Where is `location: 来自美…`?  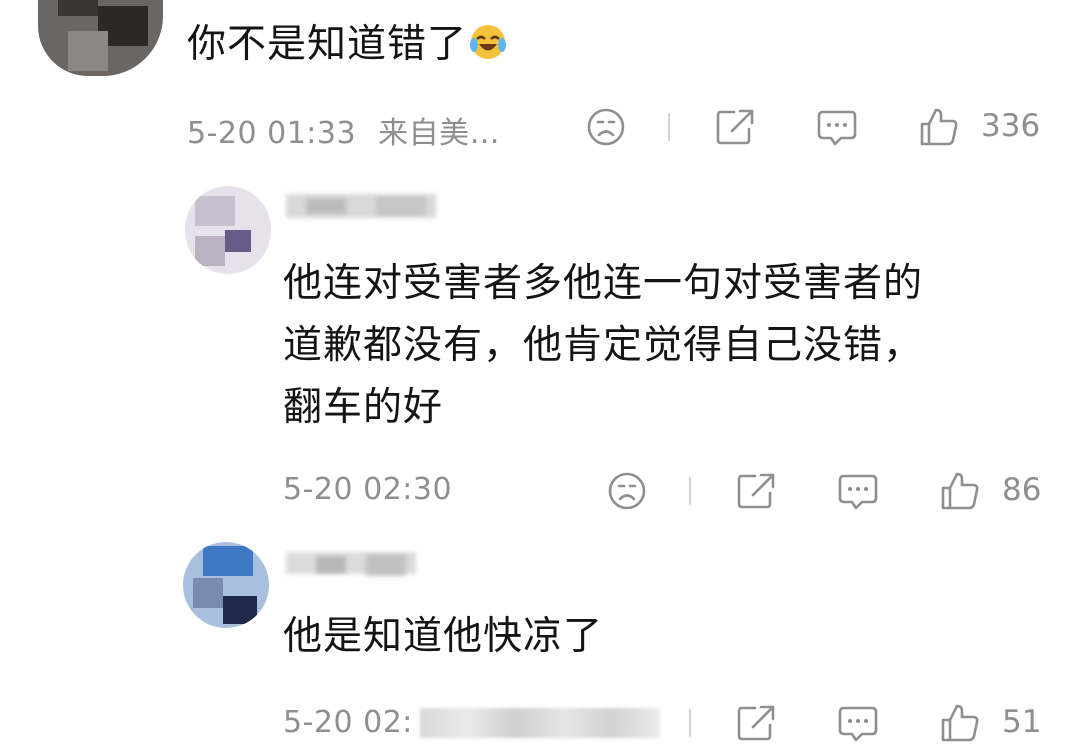
location: 来自美… is located at coordinates (439, 133).